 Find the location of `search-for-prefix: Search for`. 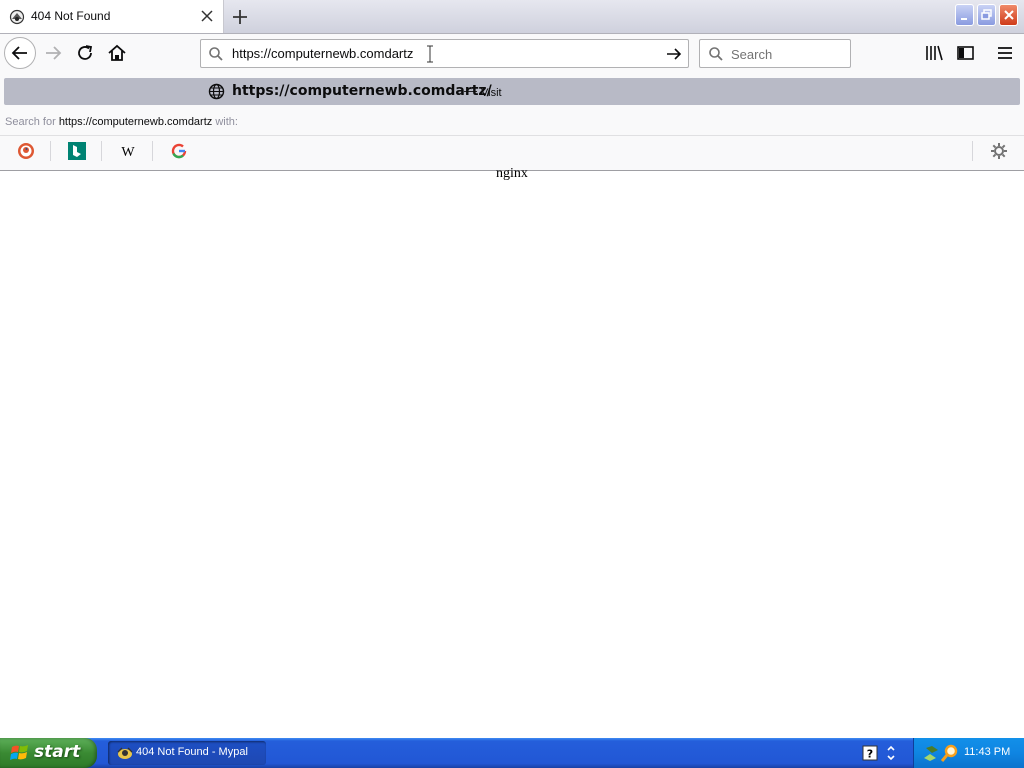

search-for-prefix: Search for is located at coordinates (32, 122).